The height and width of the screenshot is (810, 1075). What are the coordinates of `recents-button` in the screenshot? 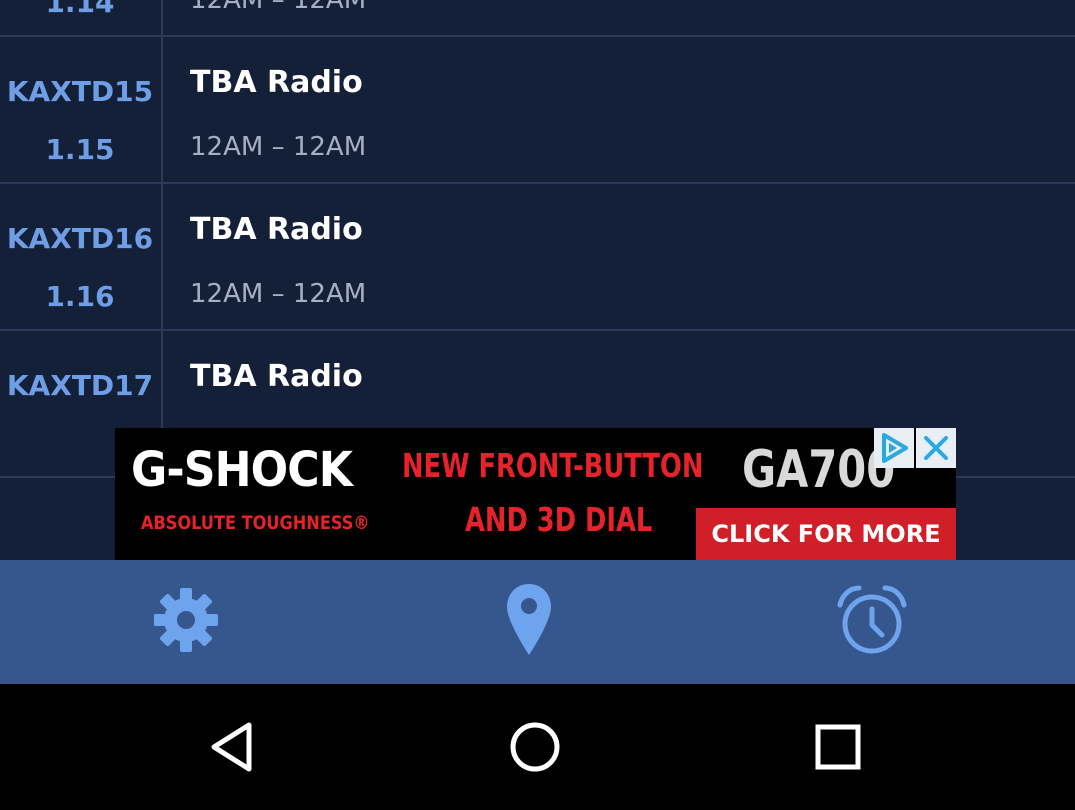 It's located at (838, 749).